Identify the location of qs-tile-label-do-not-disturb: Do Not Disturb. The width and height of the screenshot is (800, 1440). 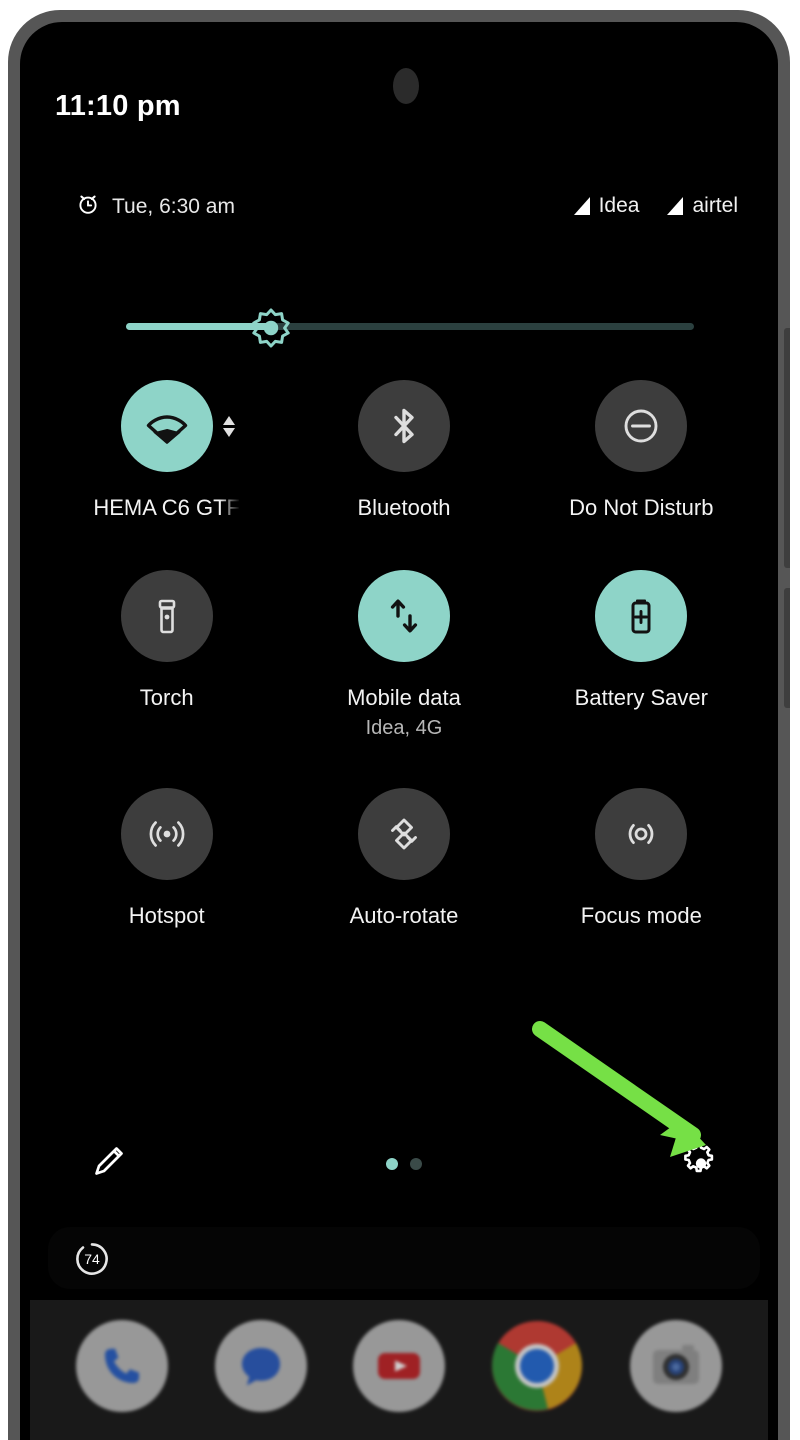
(641, 507).